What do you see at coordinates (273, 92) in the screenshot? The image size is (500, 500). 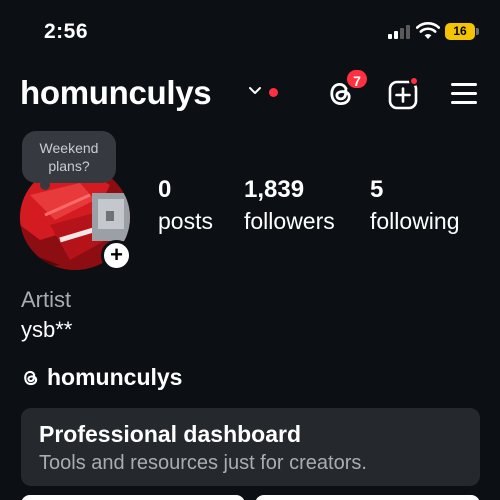 I see `account-notification-dot` at bounding box center [273, 92].